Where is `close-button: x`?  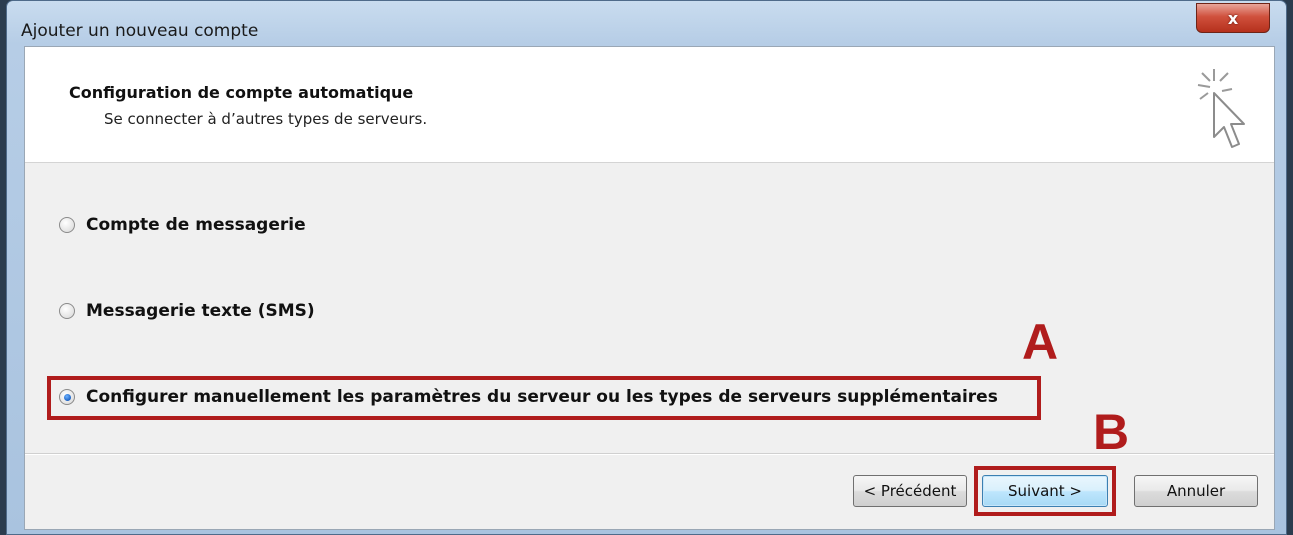
close-button: x is located at coordinates (1233, 18).